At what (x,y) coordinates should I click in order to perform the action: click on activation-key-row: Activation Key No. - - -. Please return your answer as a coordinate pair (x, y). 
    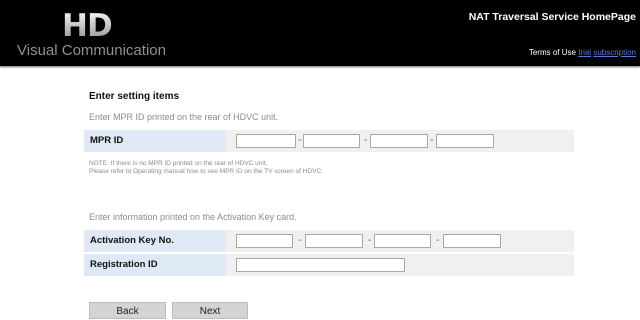
    Looking at the image, I should click on (329, 241).